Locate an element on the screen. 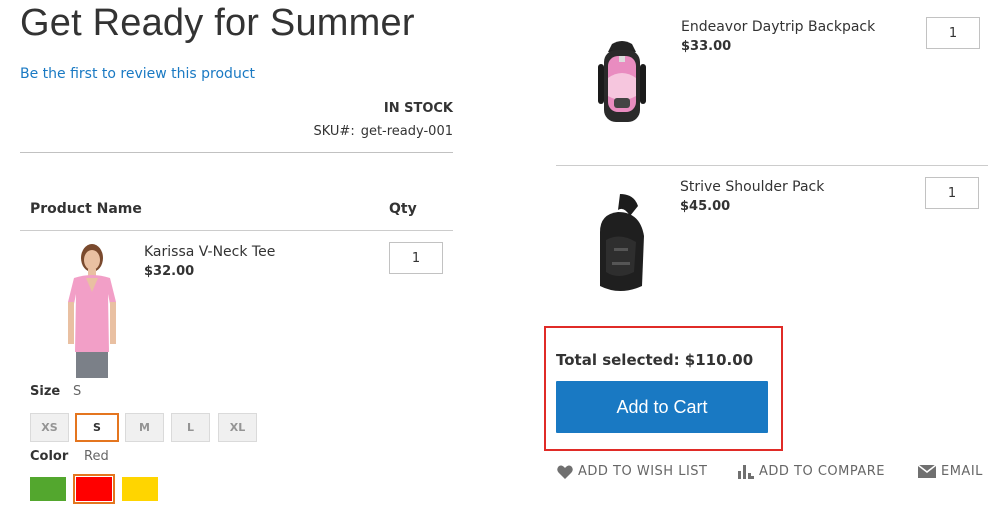  item-name: Endeavor Daytrip Backpack is located at coordinates (778, 27).